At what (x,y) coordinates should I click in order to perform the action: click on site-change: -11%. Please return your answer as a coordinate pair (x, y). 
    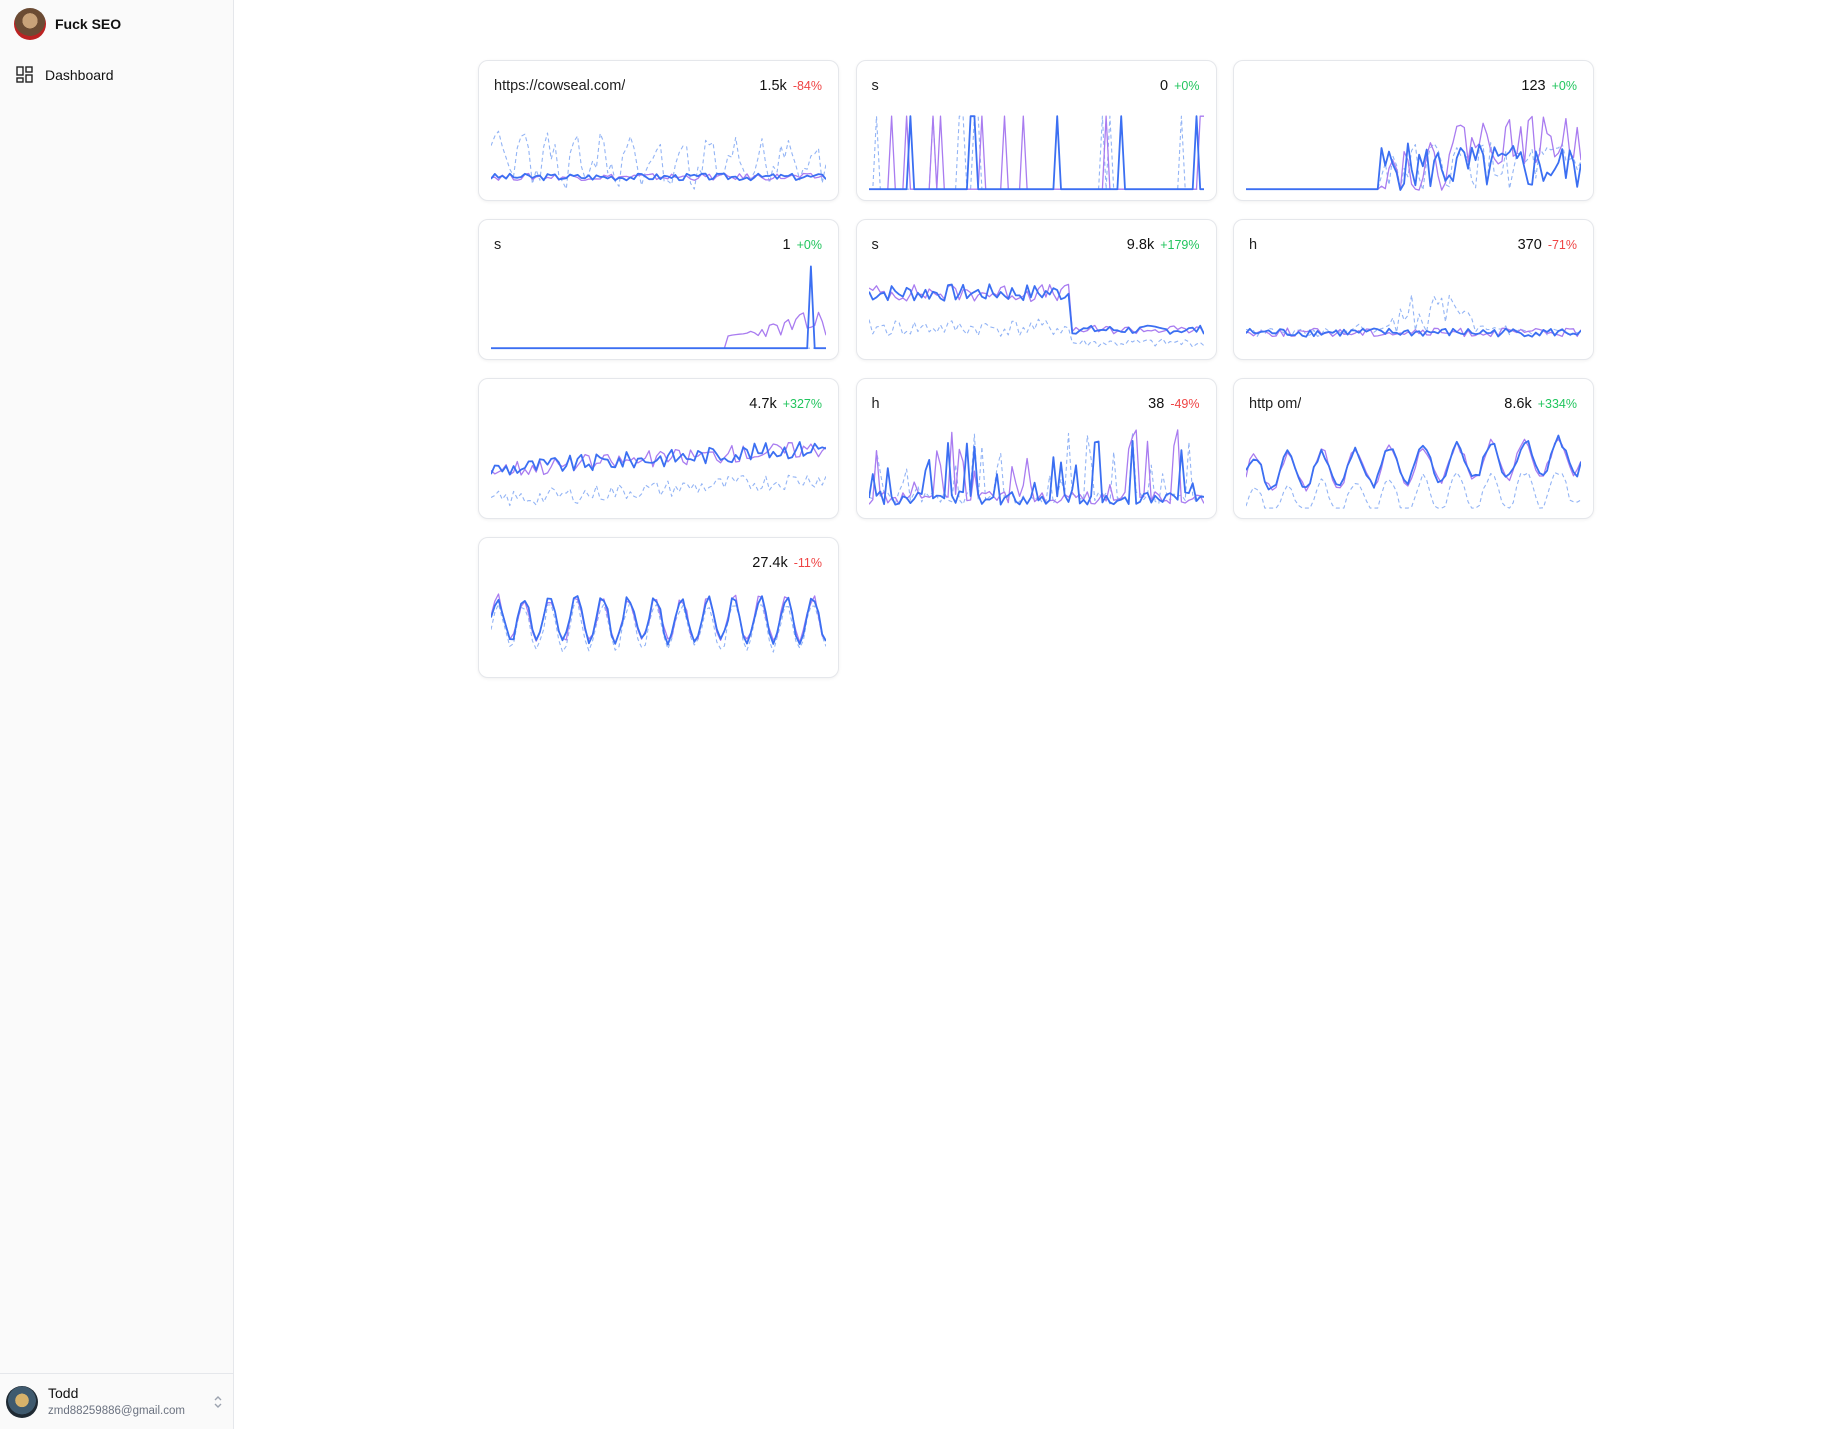
    Looking at the image, I should click on (807, 563).